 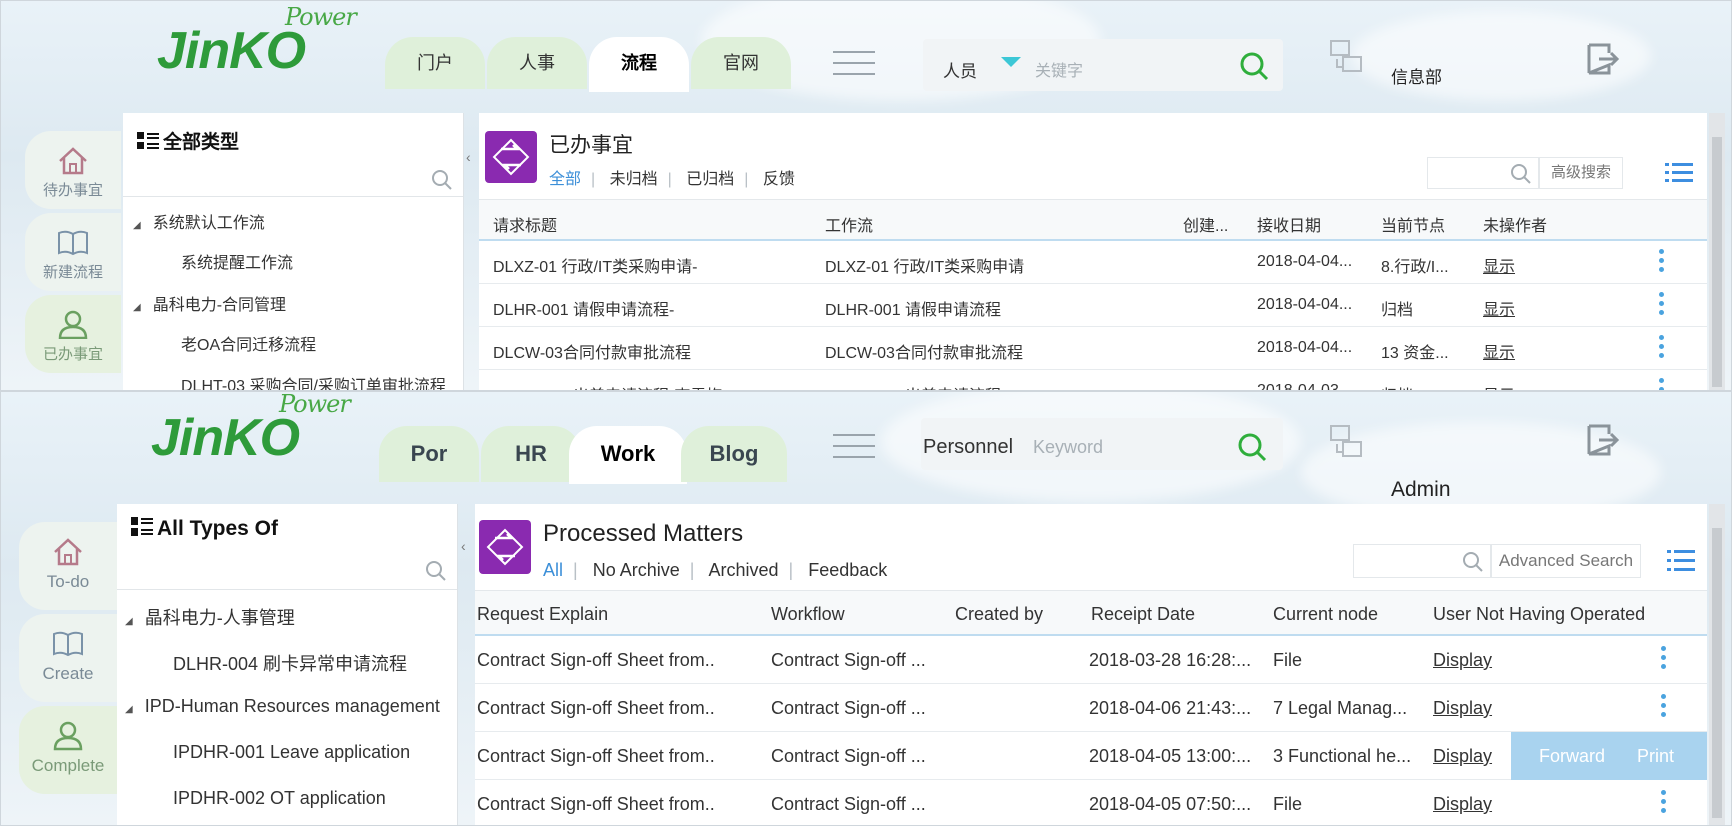 What do you see at coordinates (313, 381) in the screenshot?
I see `tree-leaf: DLHT-03 采购合同/采购订单审批流程` at bounding box center [313, 381].